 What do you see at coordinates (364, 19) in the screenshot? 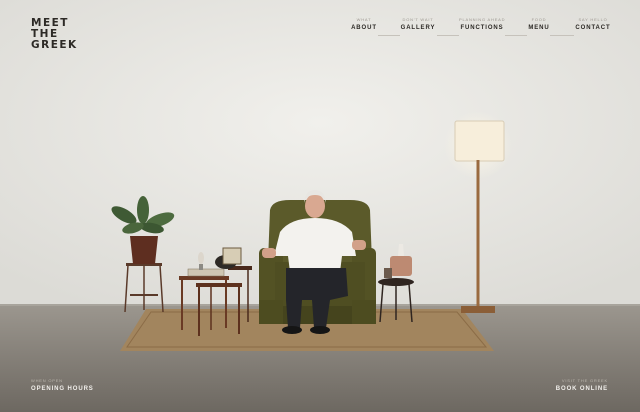
I see `nav-sub-label: WHAT` at bounding box center [364, 19].